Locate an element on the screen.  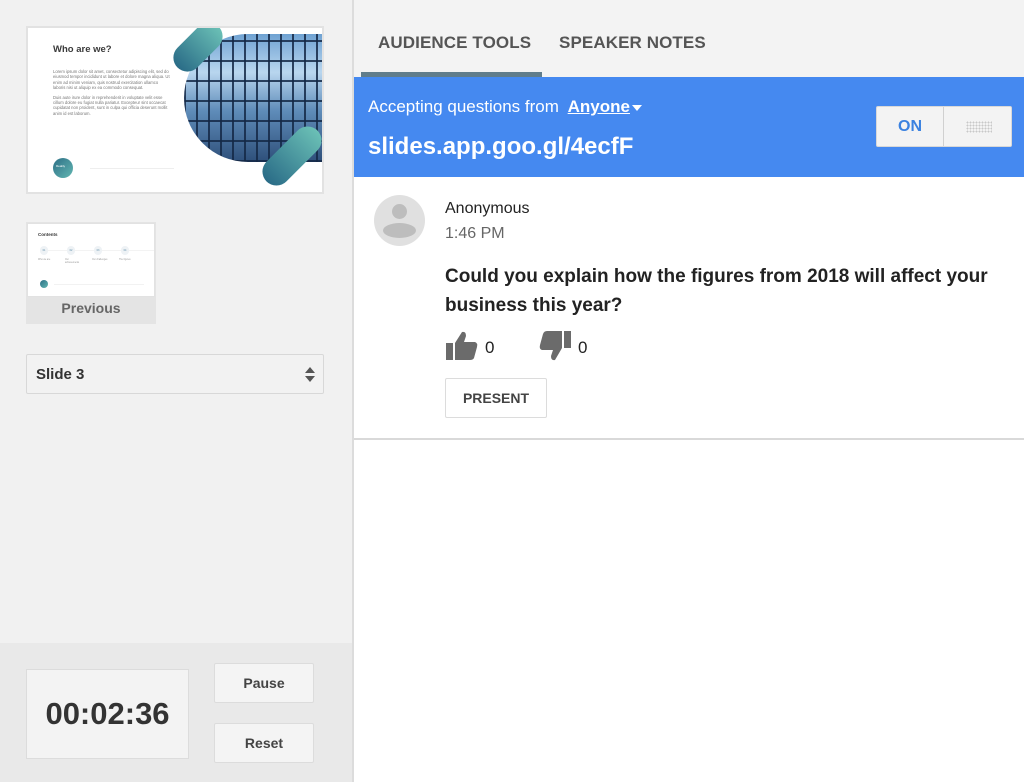
thumbs-up-icon is located at coordinates (462, 345).